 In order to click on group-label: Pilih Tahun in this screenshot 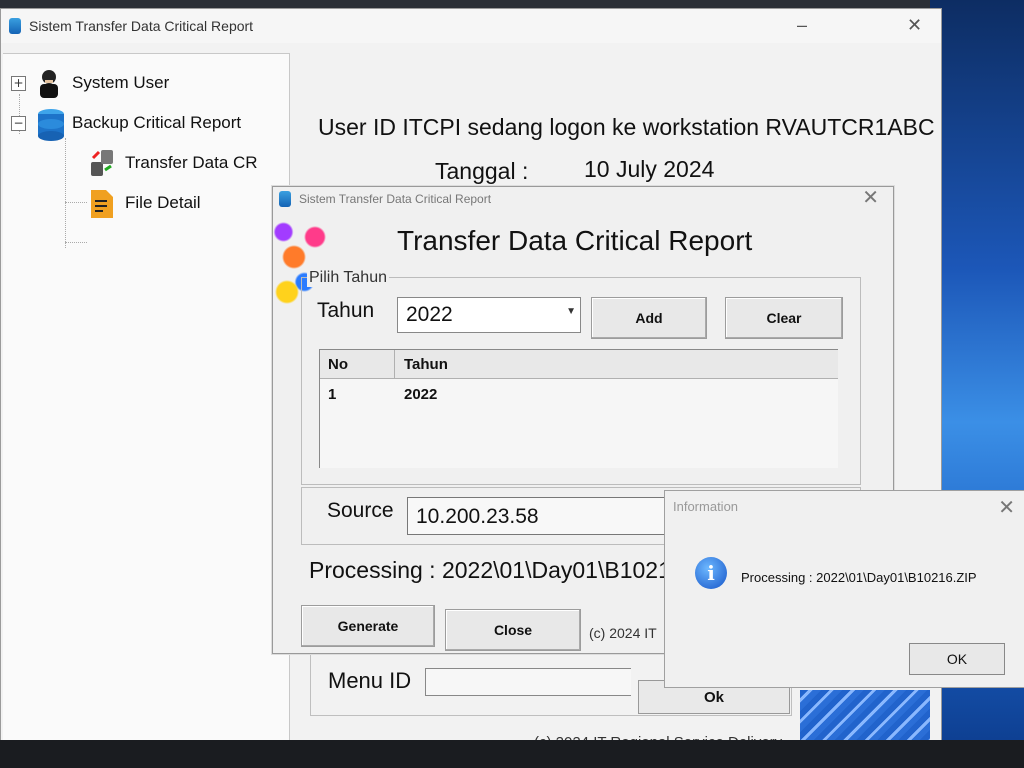, I will do `click(348, 278)`.